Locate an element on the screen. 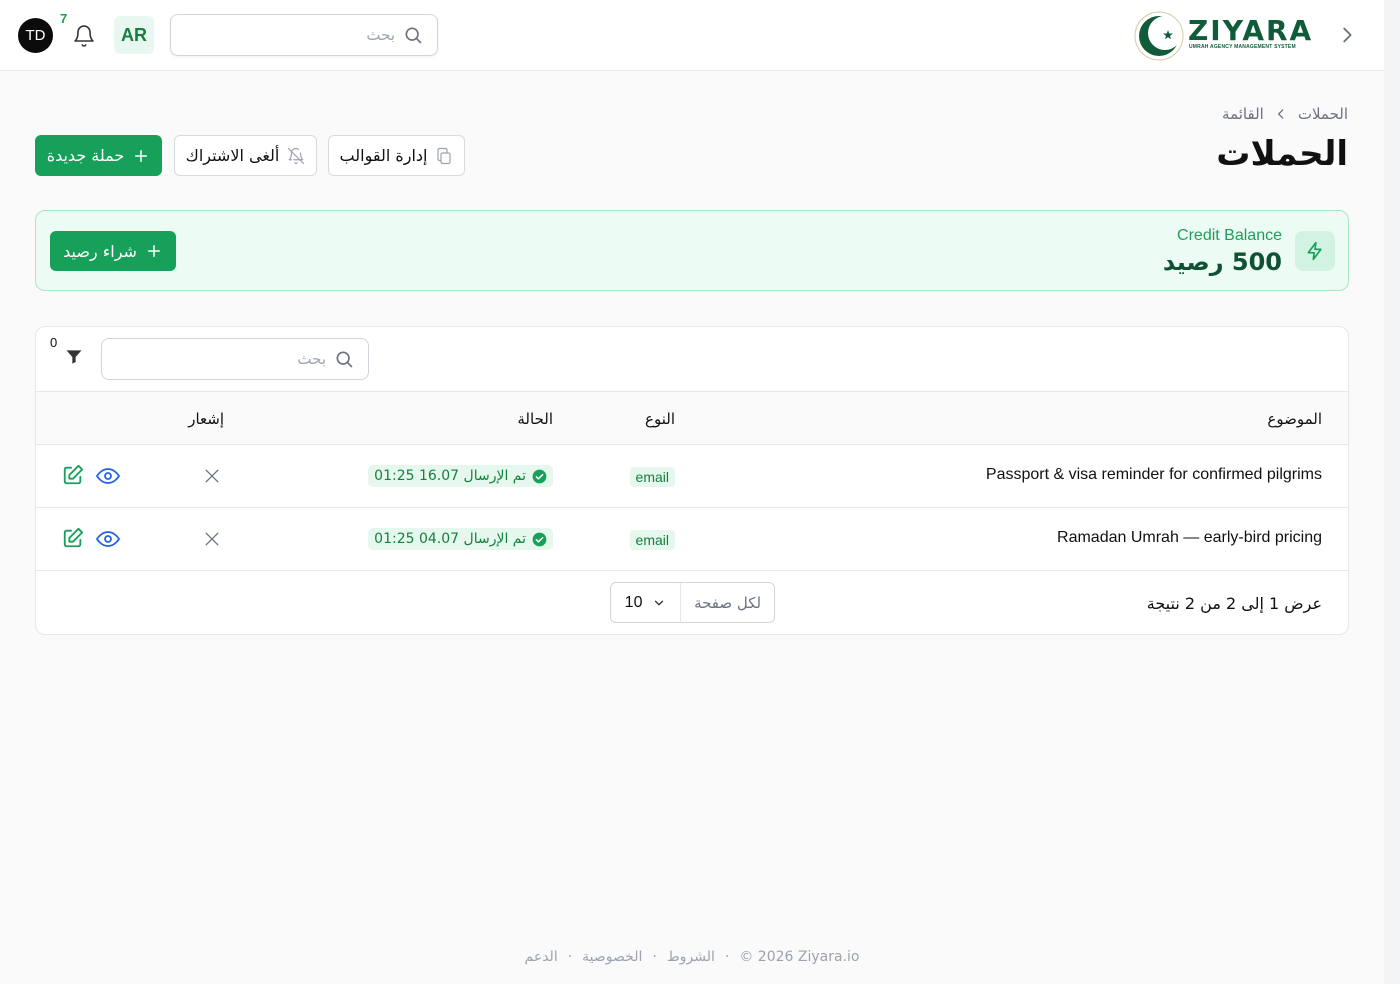 The image size is (1400, 984). per-page-value: 10 is located at coordinates (645, 602).